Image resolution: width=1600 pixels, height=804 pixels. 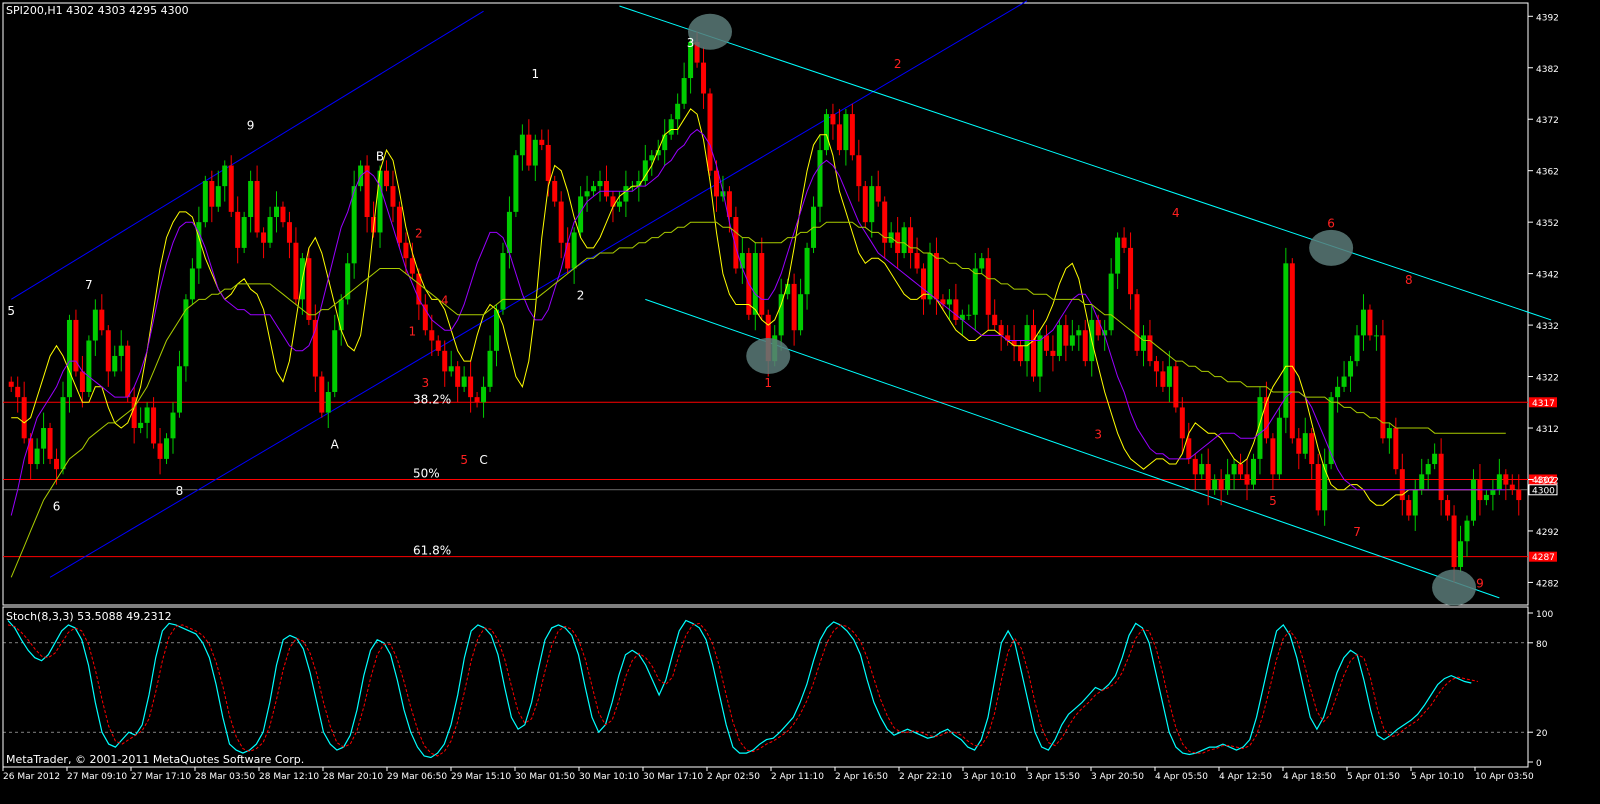 What do you see at coordinates (1547, 481) in the screenshot?
I see `y-tick-label: 4302` at bounding box center [1547, 481].